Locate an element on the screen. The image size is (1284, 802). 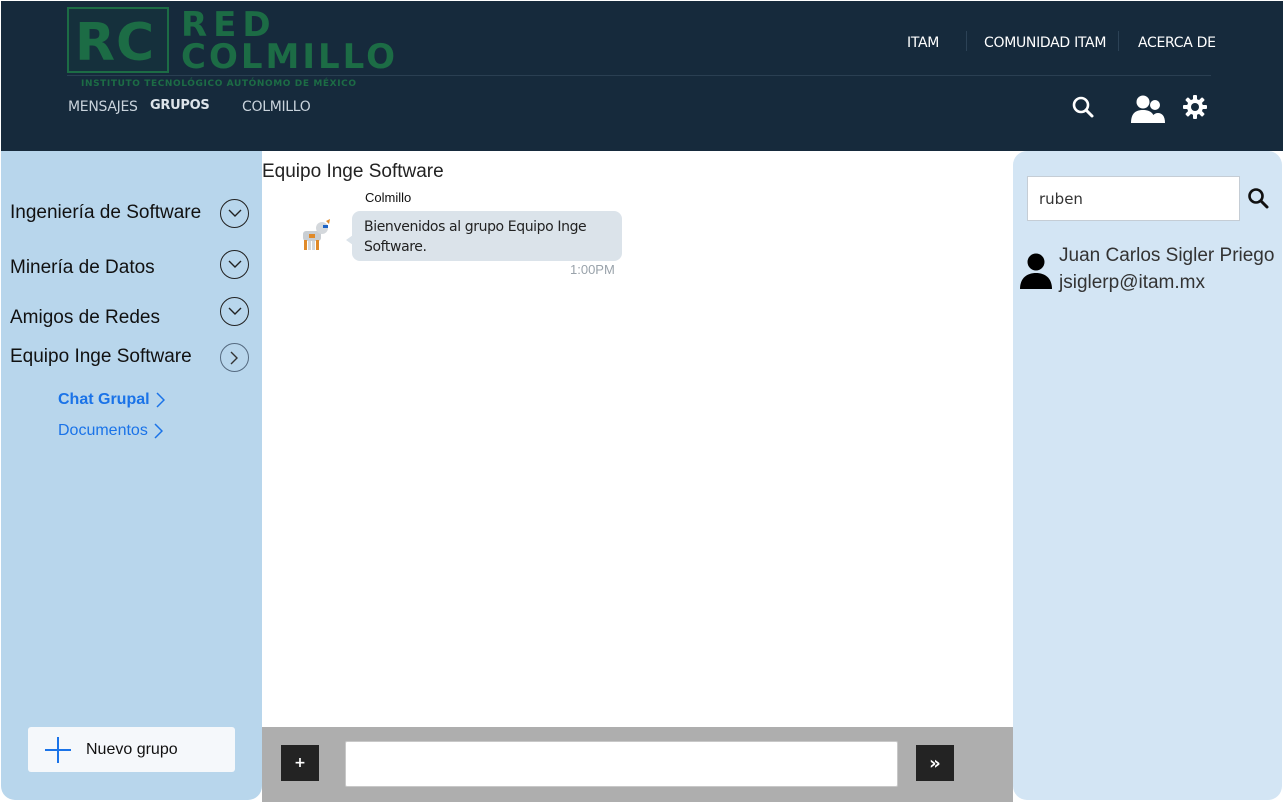
attach-button: + is located at coordinates (300, 763).